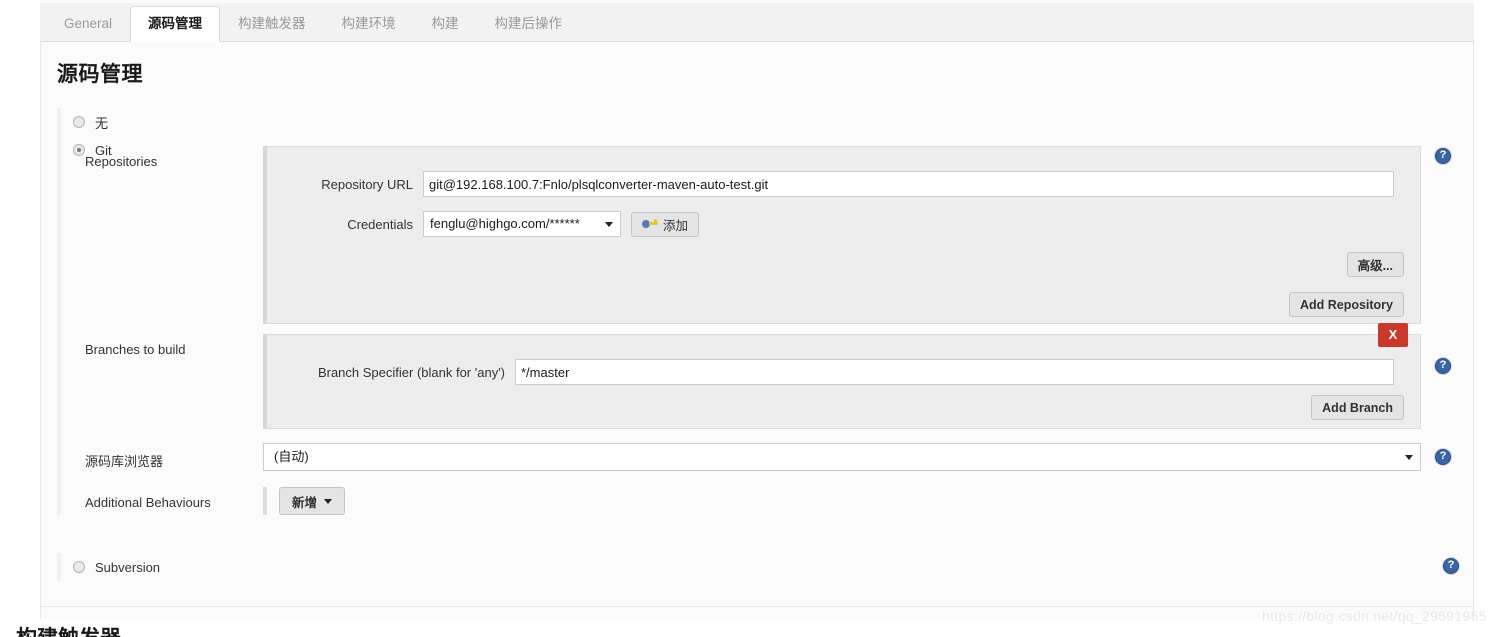 The image size is (1509, 637). I want to click on repository-url-label: Repository URL, so click(367, 184).